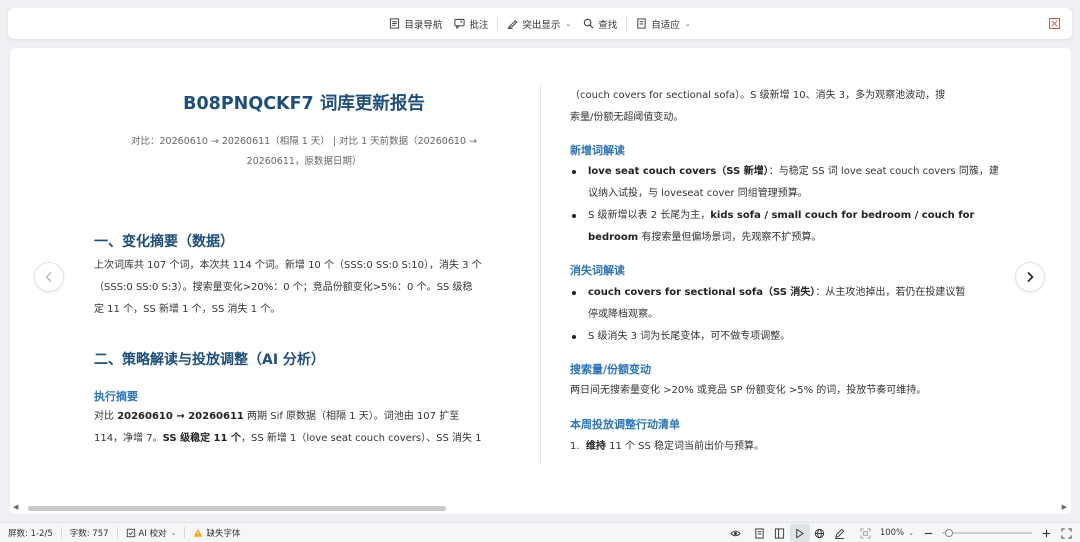  I want to click on find-button: 查找, so click(600, 24).